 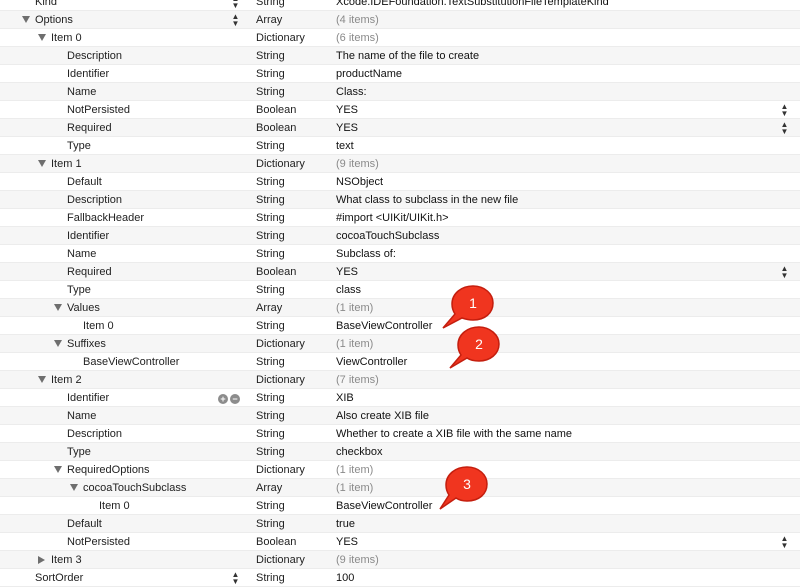 What do you see at coordinates (400, 470) in the screenshot?
I see `plist-row: RequiredOptions Dictionary (1 item)` at bounding box center [400, 470].